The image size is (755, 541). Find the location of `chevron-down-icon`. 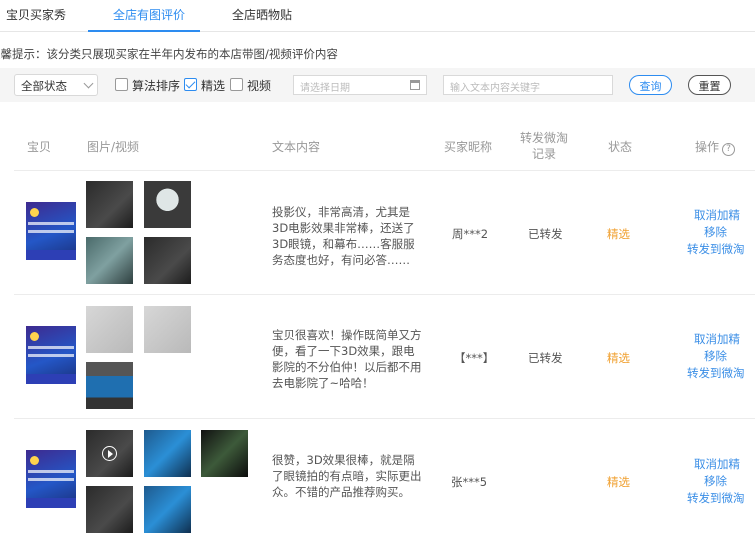

chevron-down-icon is located at coordinates (88, 83).